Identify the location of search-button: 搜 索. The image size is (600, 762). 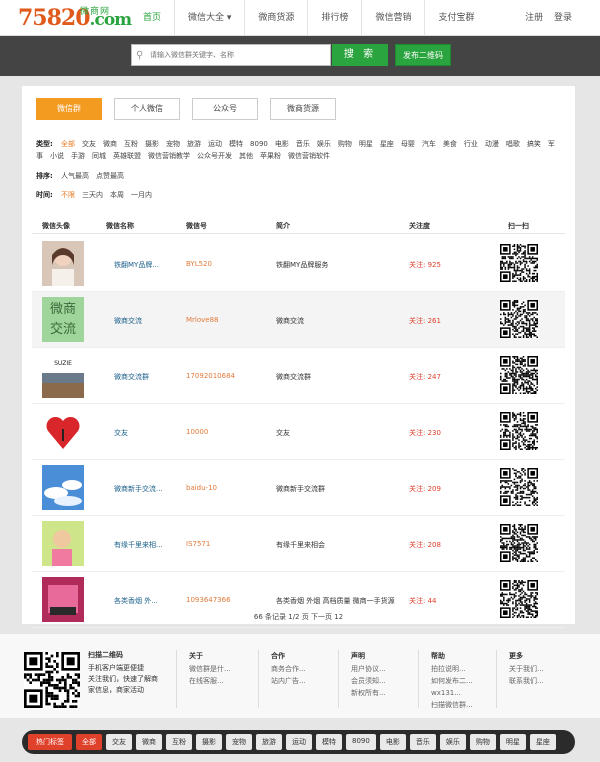
(360, 55).